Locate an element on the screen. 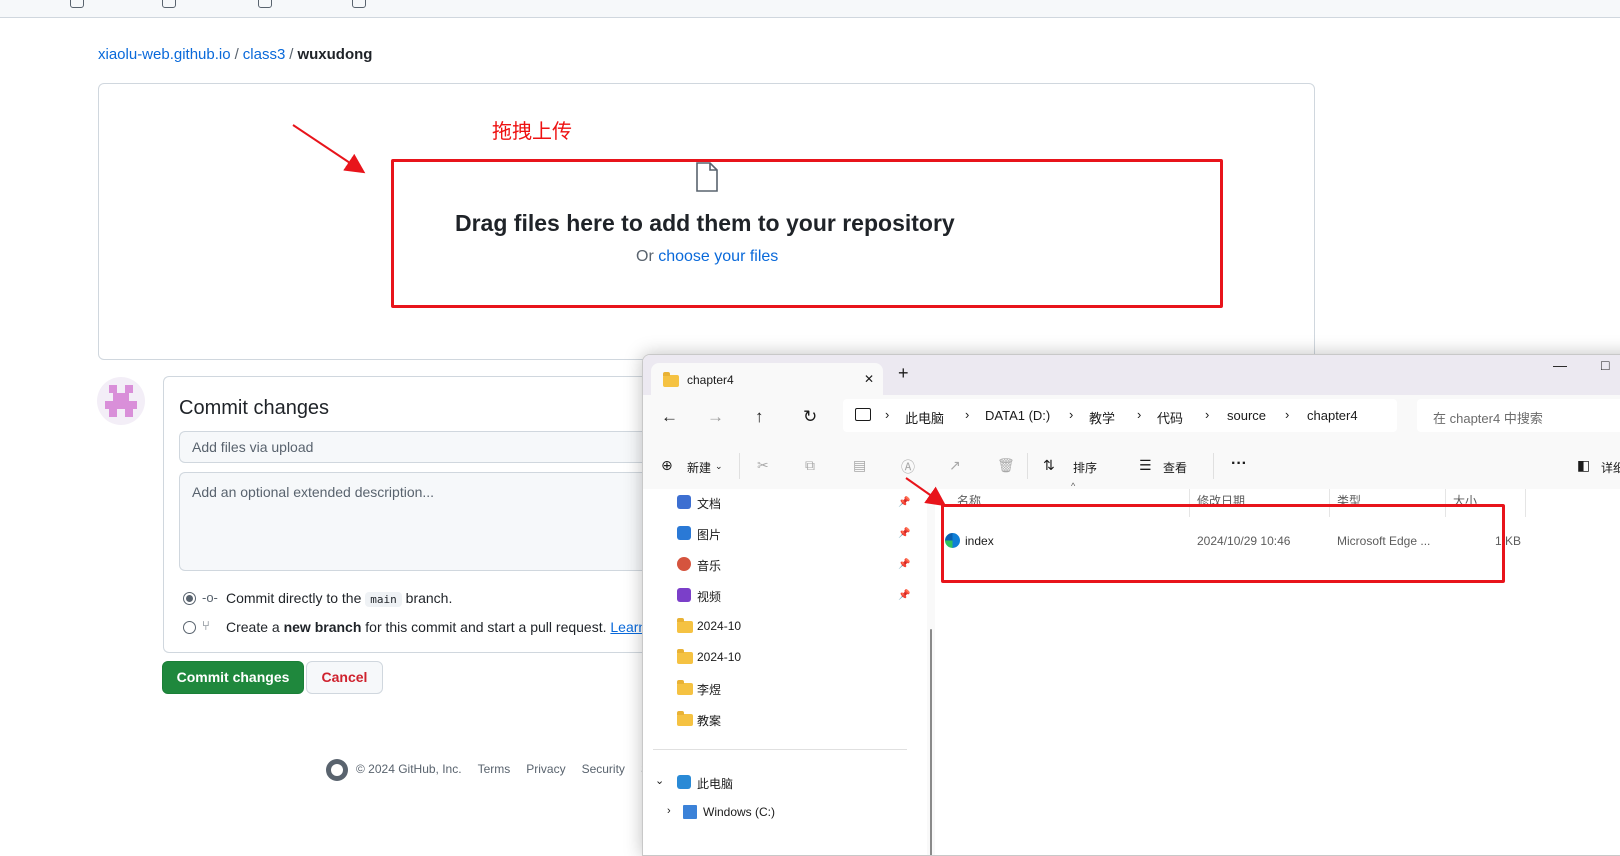 Image resolution: width=1620 pixels, height=856 pixels. refresh-icon: ↻ is located at coordinates (810, 417).